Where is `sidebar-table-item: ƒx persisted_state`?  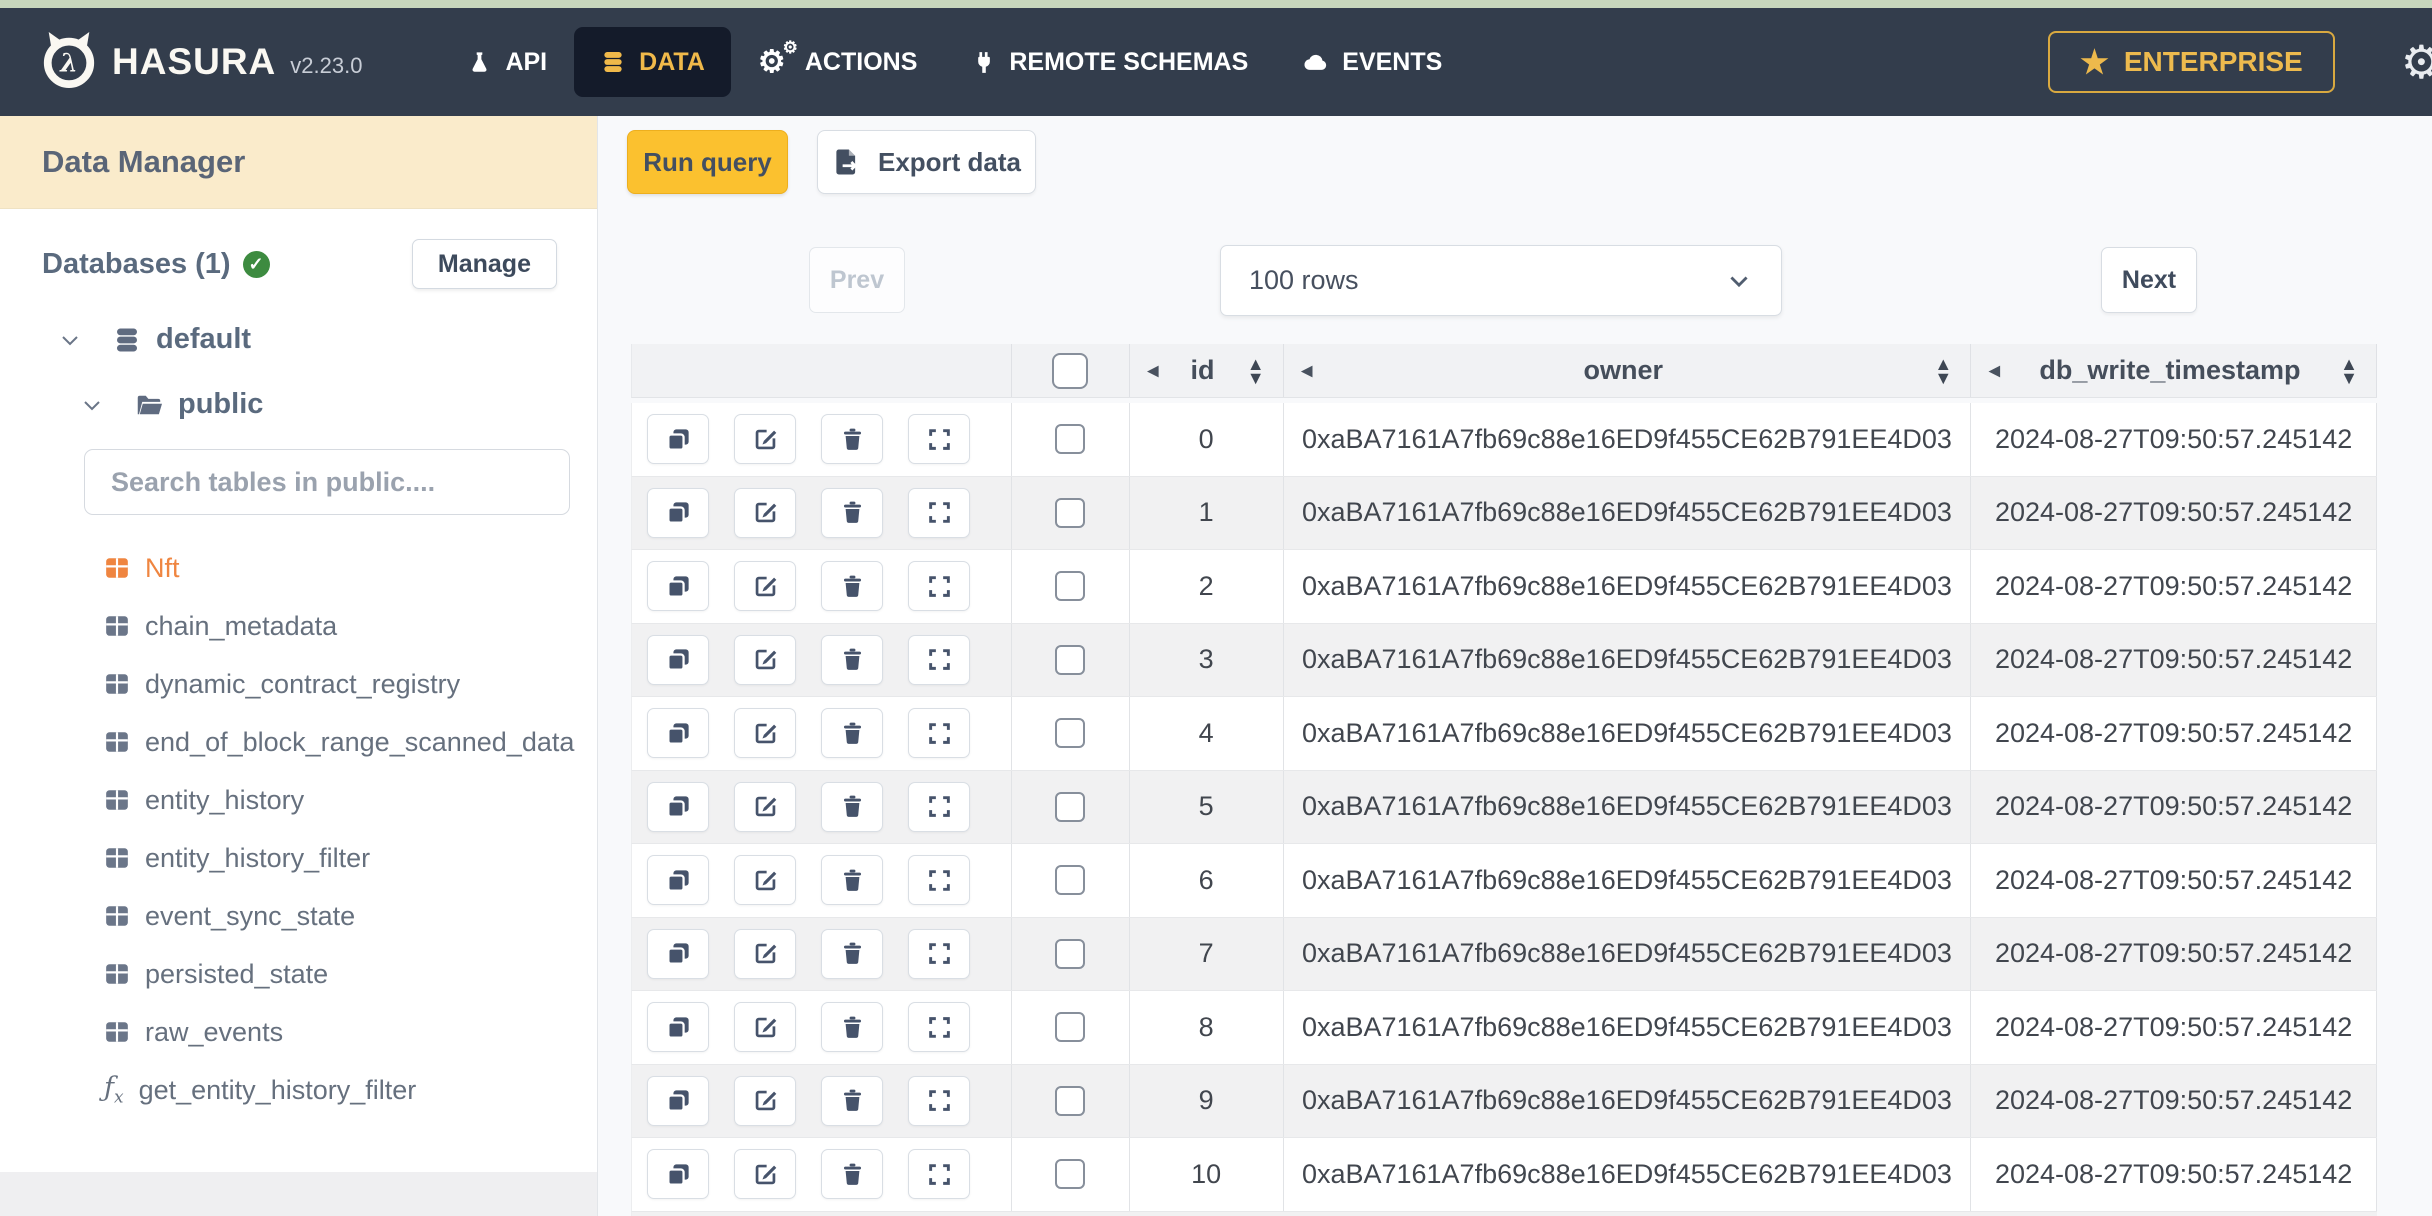 sidebar-table-item: ƒx persisted_state is located at coordinates (298, 974).